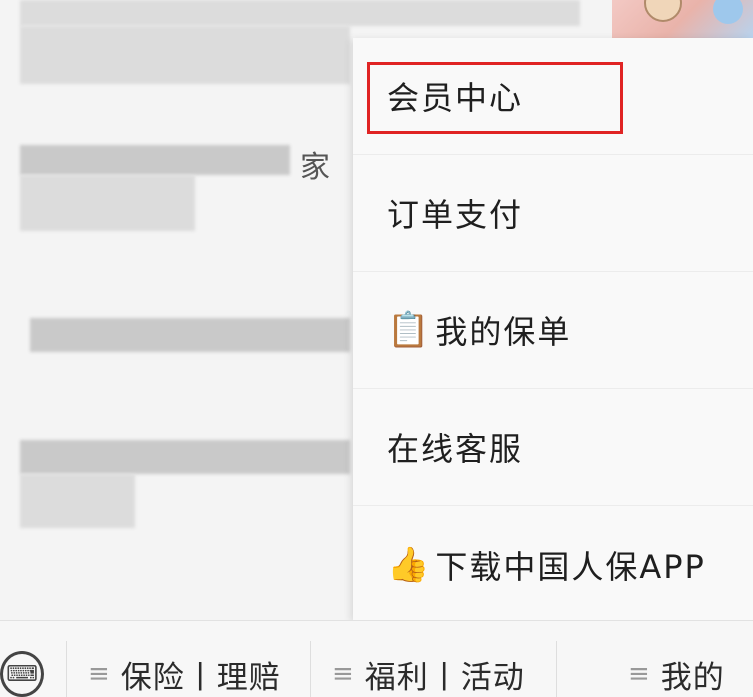 This screenshot has height=697, width=753. Describe the element at coordinates (22, 674) in the screenshot. I see `keyboard-icon: ⌨` at that location.